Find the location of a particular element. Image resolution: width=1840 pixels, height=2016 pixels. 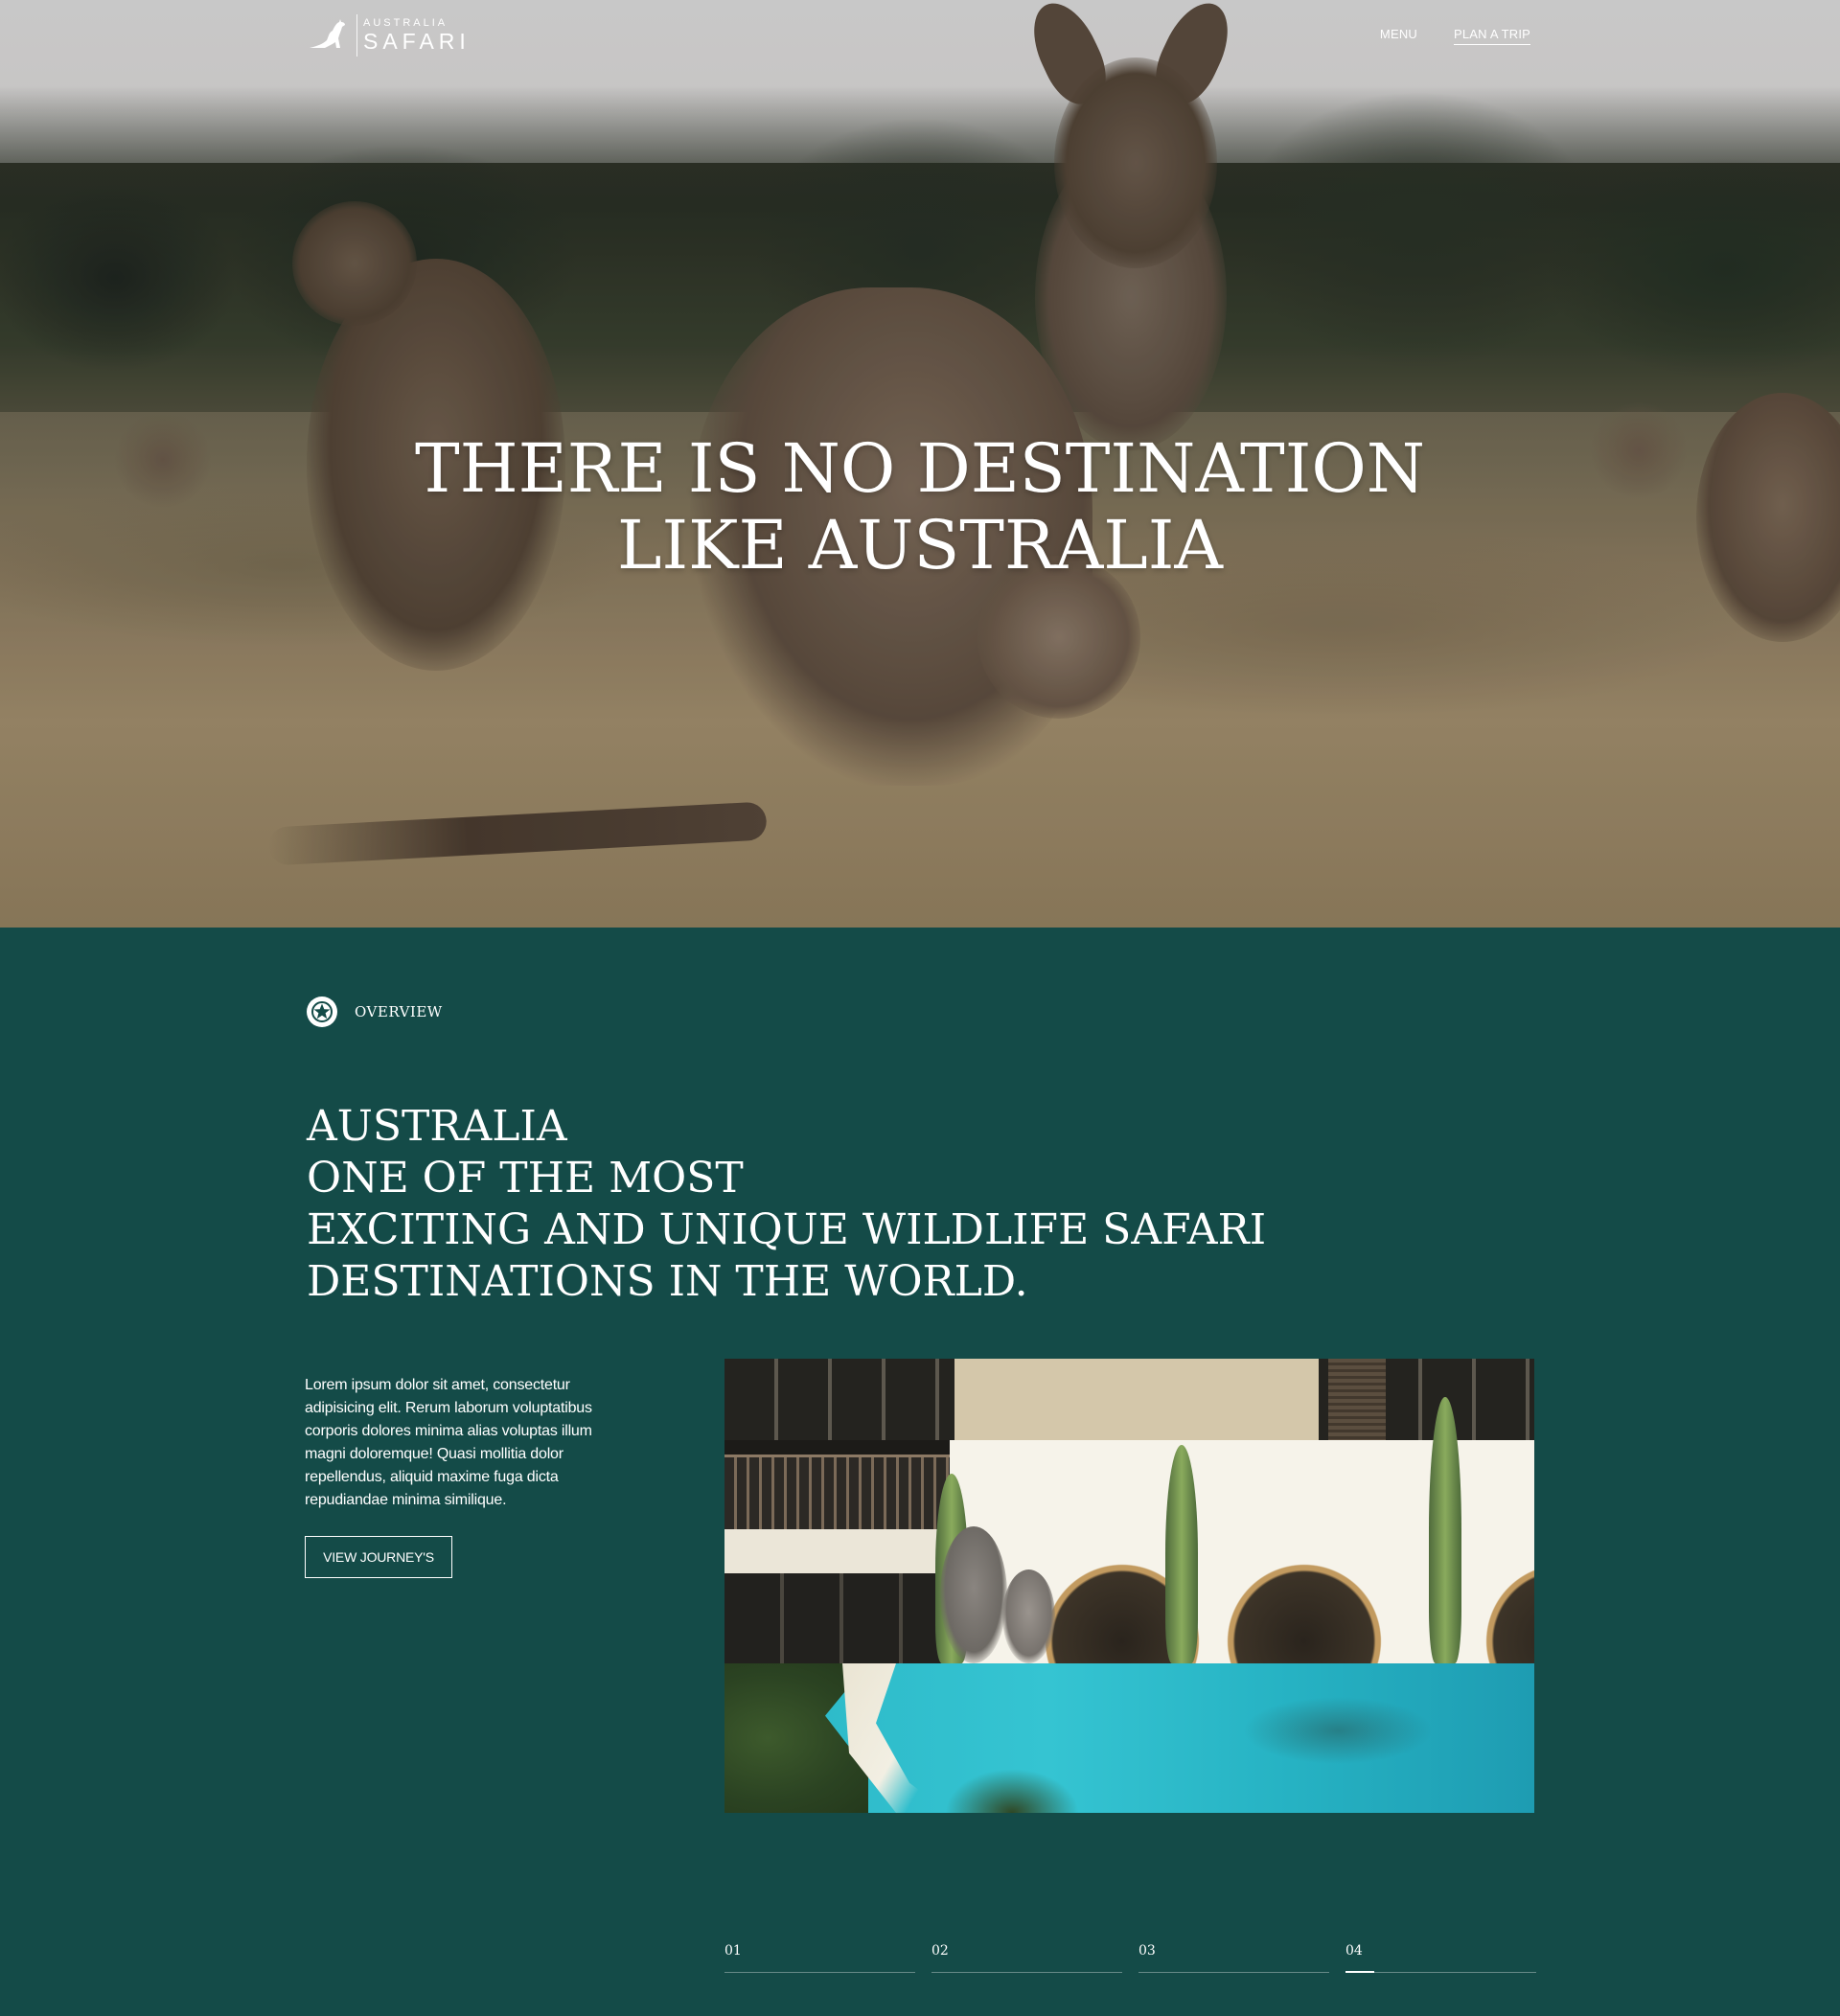

overview-eyebrow: OVERVIEW is located at coordinates (375, 1012).